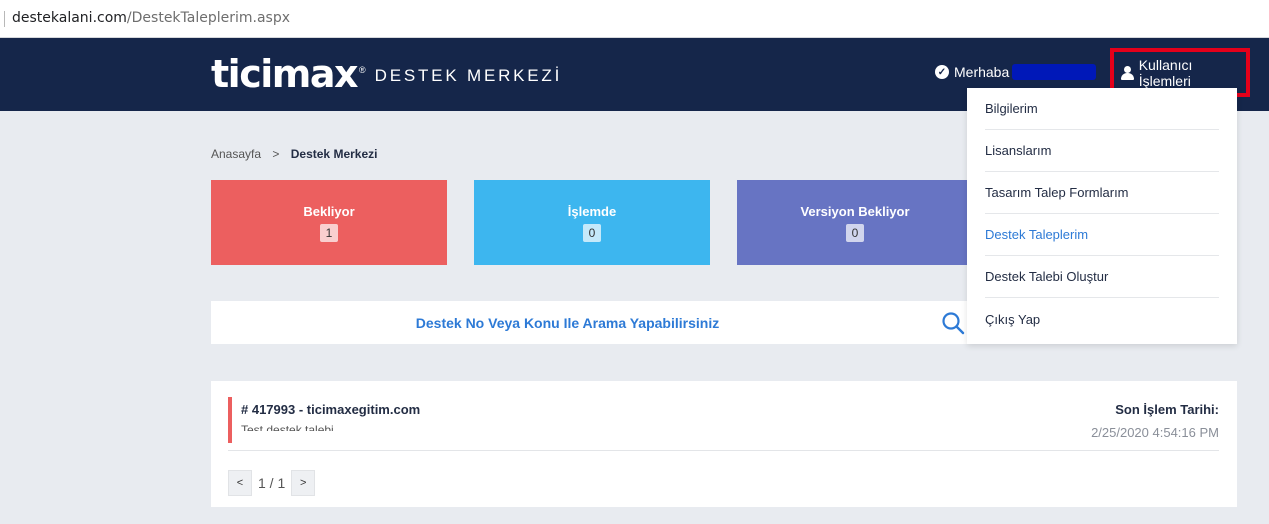 The width and height of the screenshot is (1269, 524). I want to click on status-card-label: Versiyon Bekliyor, so click(855, 211).